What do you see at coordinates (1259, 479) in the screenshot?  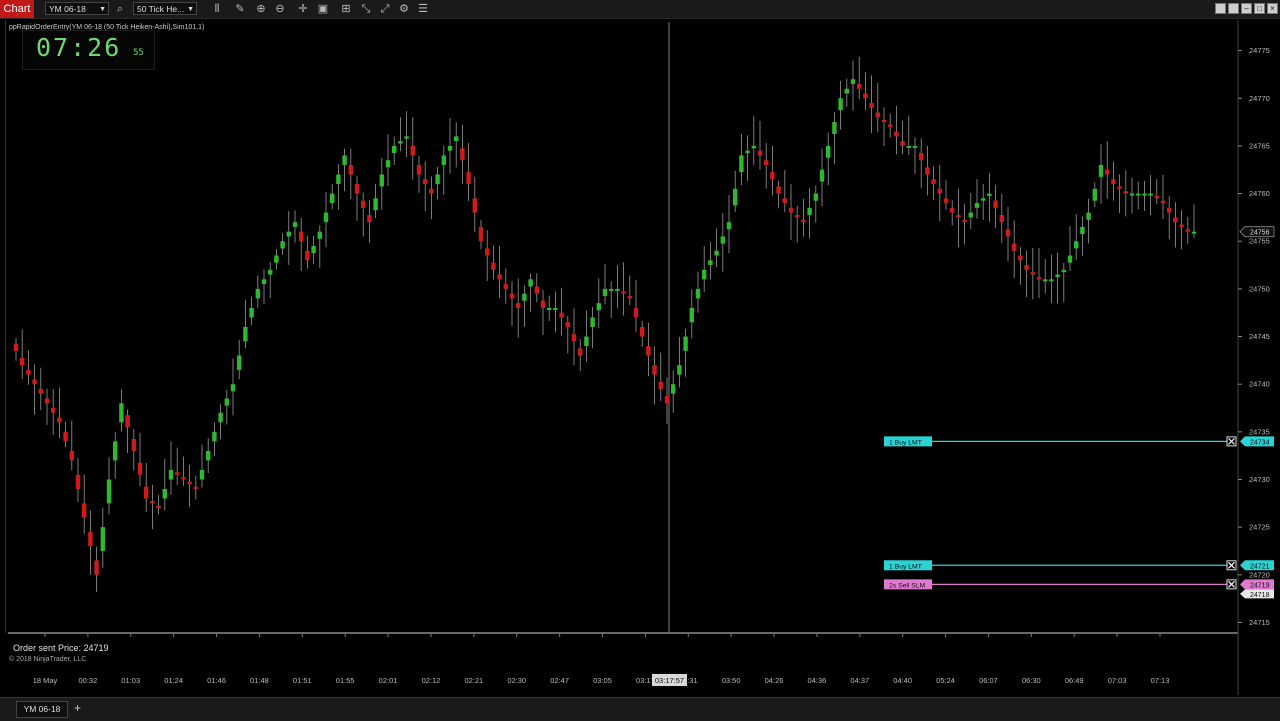 I see `price-tick-label: 24730` at bounding box center [1259, 479].